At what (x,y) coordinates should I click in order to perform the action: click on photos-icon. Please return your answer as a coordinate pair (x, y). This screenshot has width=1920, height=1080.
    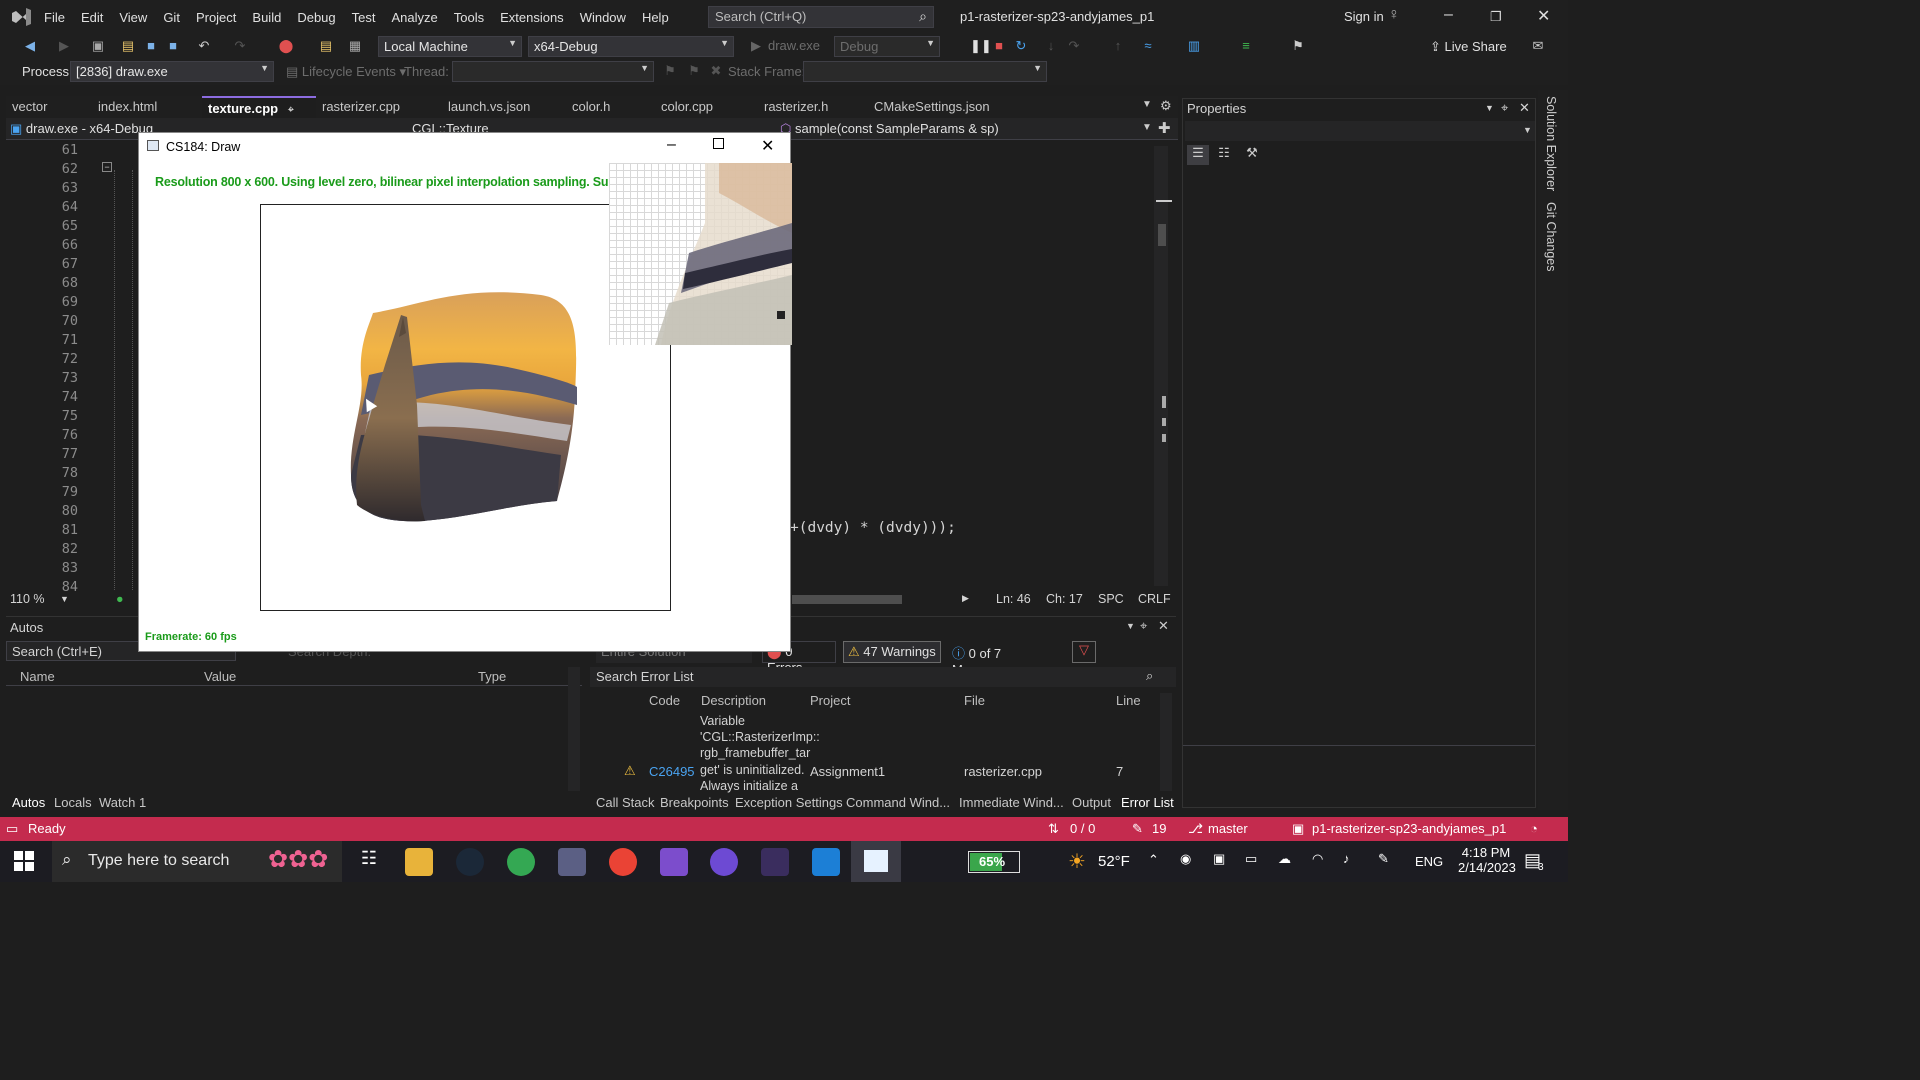
    Looking at the image, I should click on (826, 862).